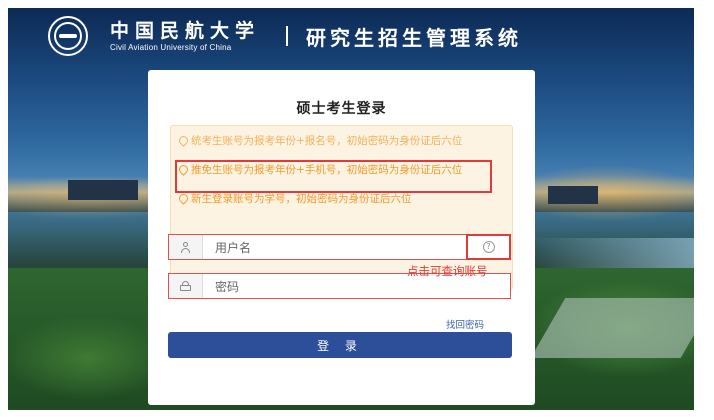  What do you see at coordinates (341, 109) in the screenshot?
I see `login-title: 硕士考生登录` at bounding box center [341, 109].